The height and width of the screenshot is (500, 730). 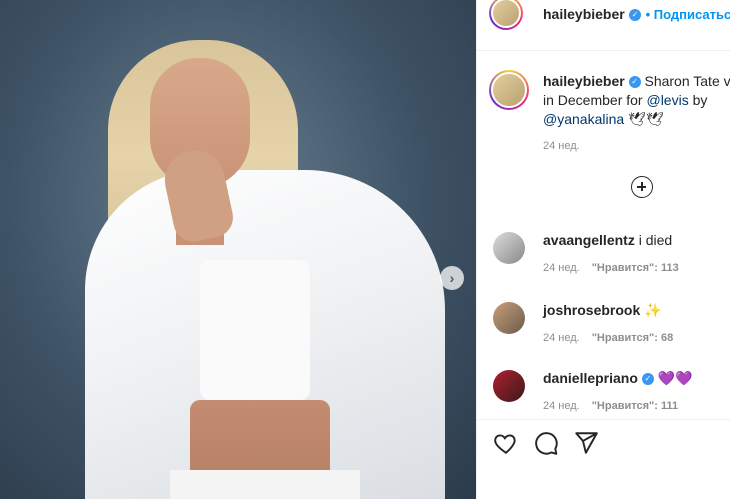 What do you see at coordinates (506, 443) in the screenshot?
I see `heart-icon` at bounding box center [506, 443].